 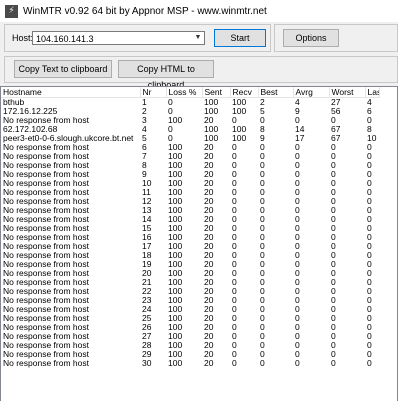 I want to click on table-cell: 16, so click(x=147, y=237).